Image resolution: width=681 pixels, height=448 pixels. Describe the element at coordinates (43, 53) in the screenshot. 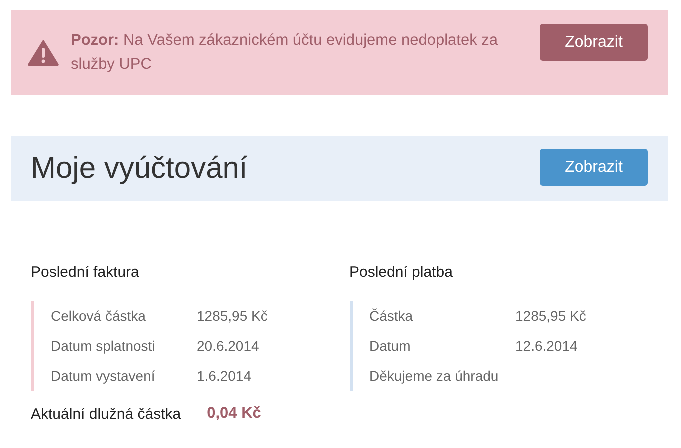

I see `warning-icon` at that location.